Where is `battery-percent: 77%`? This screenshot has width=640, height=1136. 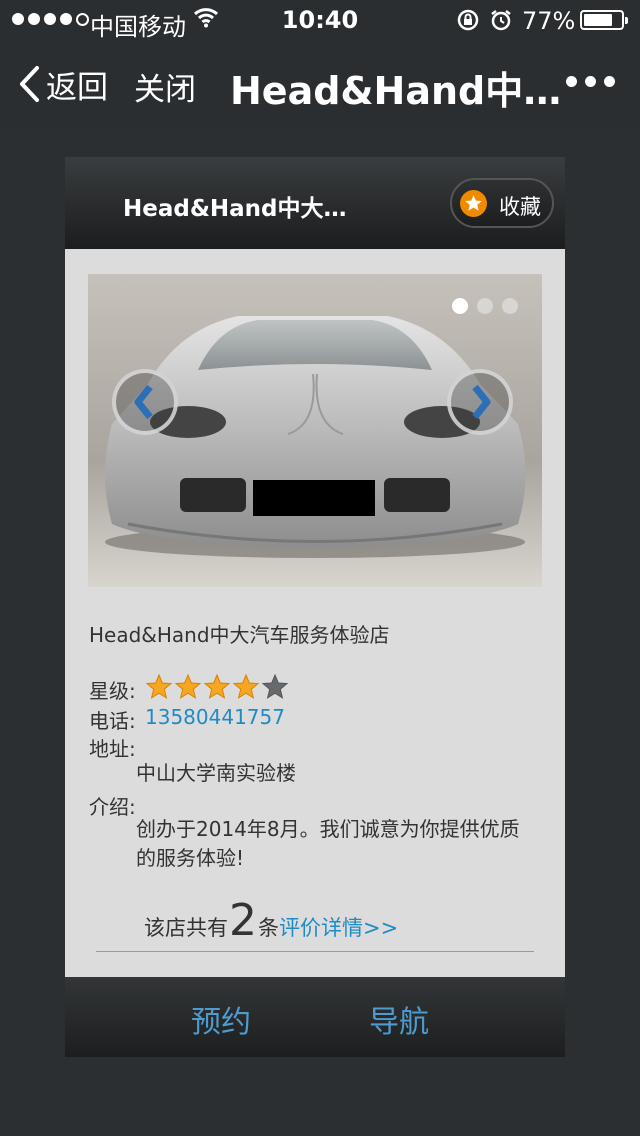
battery-percent: 77% is located at coordinates (549, 21).